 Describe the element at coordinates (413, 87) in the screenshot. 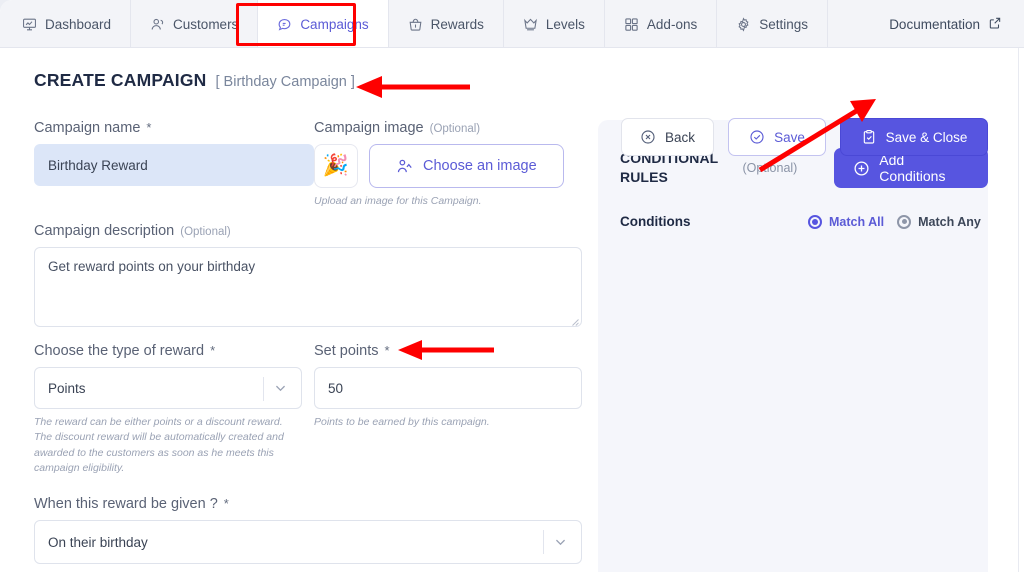

I see `annotation-arrow-title` at that location.